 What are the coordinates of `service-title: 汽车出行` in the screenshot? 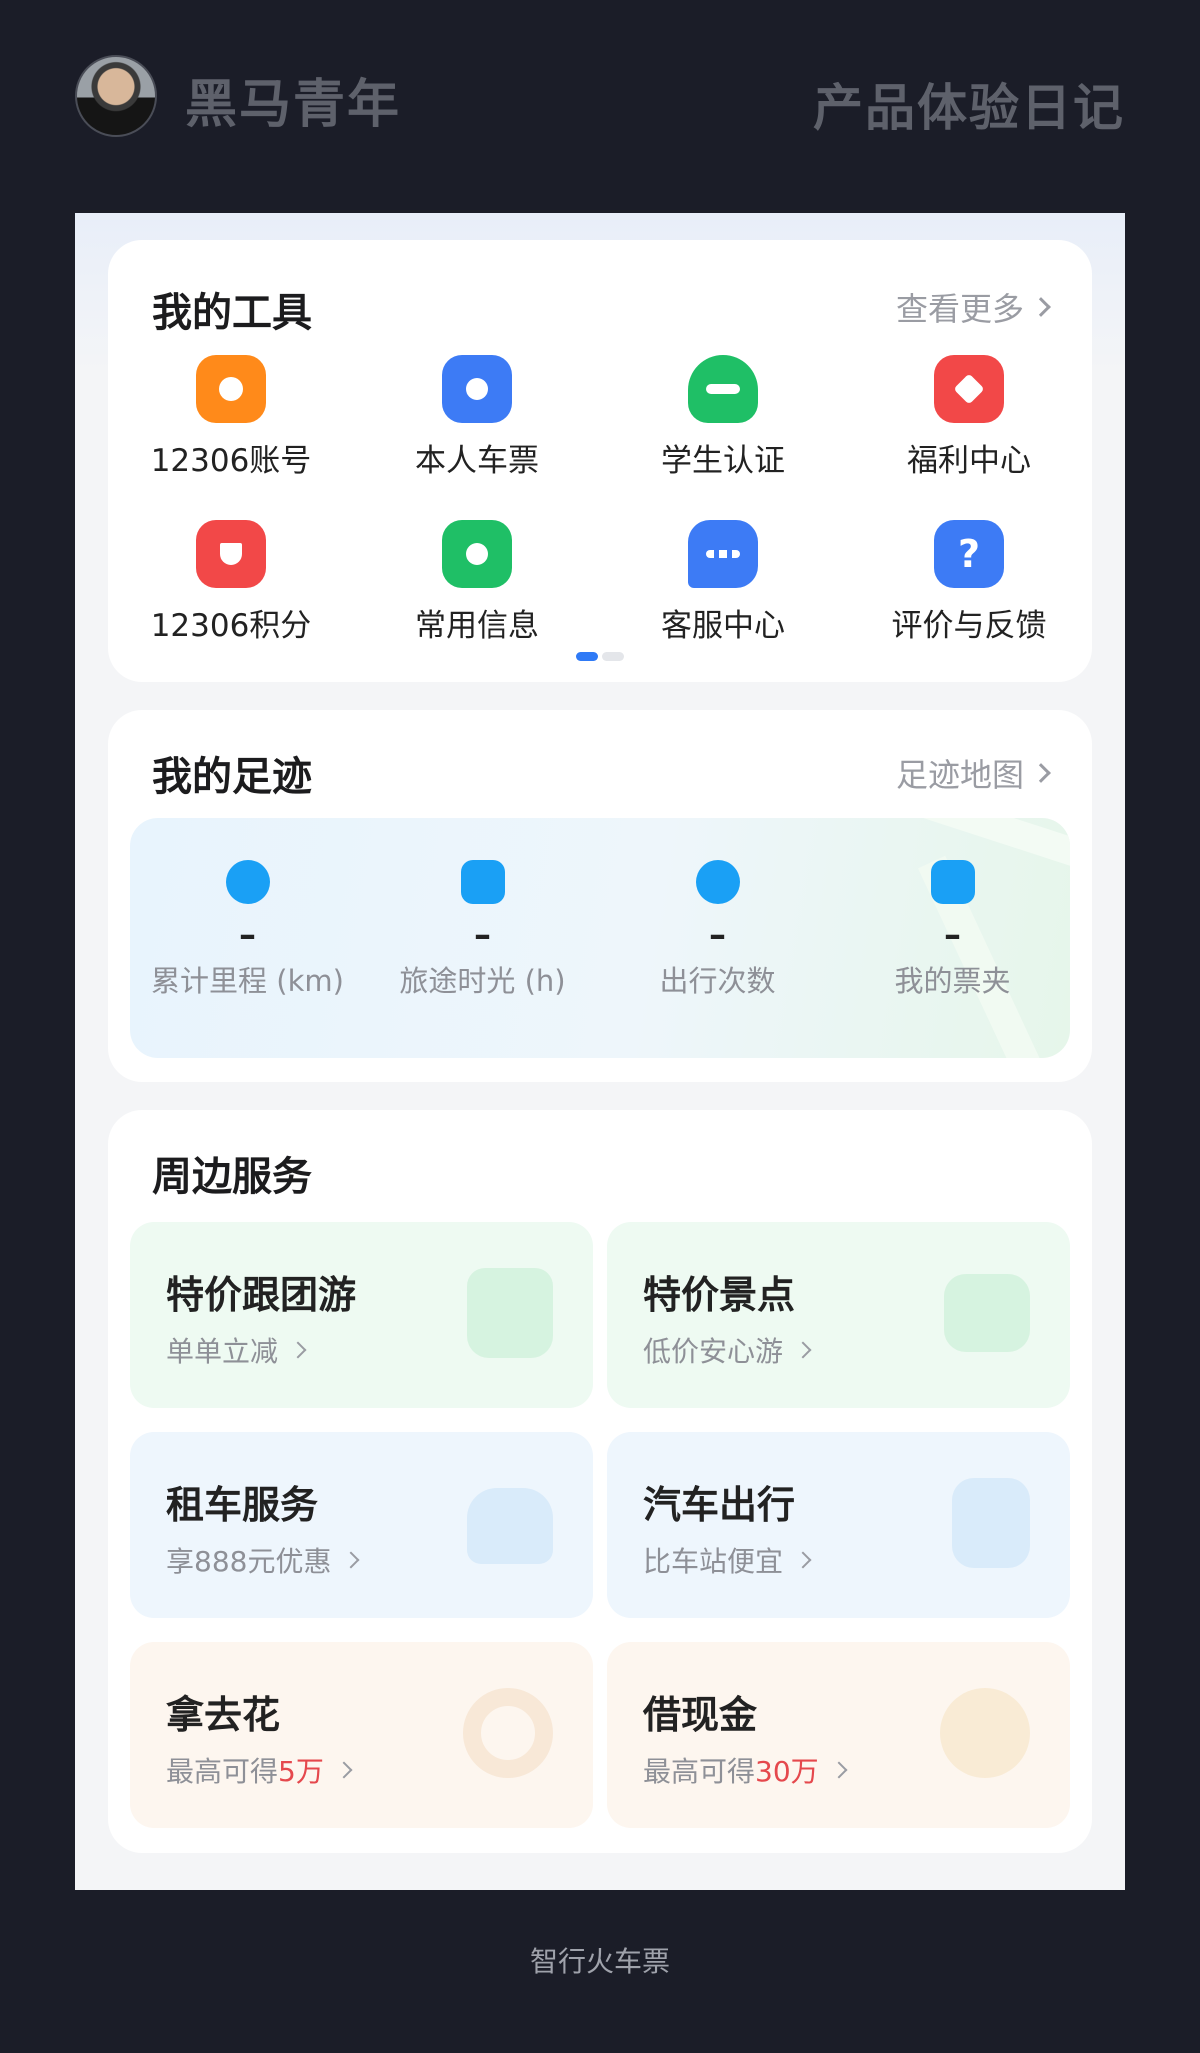 It's located at (719, 1505).